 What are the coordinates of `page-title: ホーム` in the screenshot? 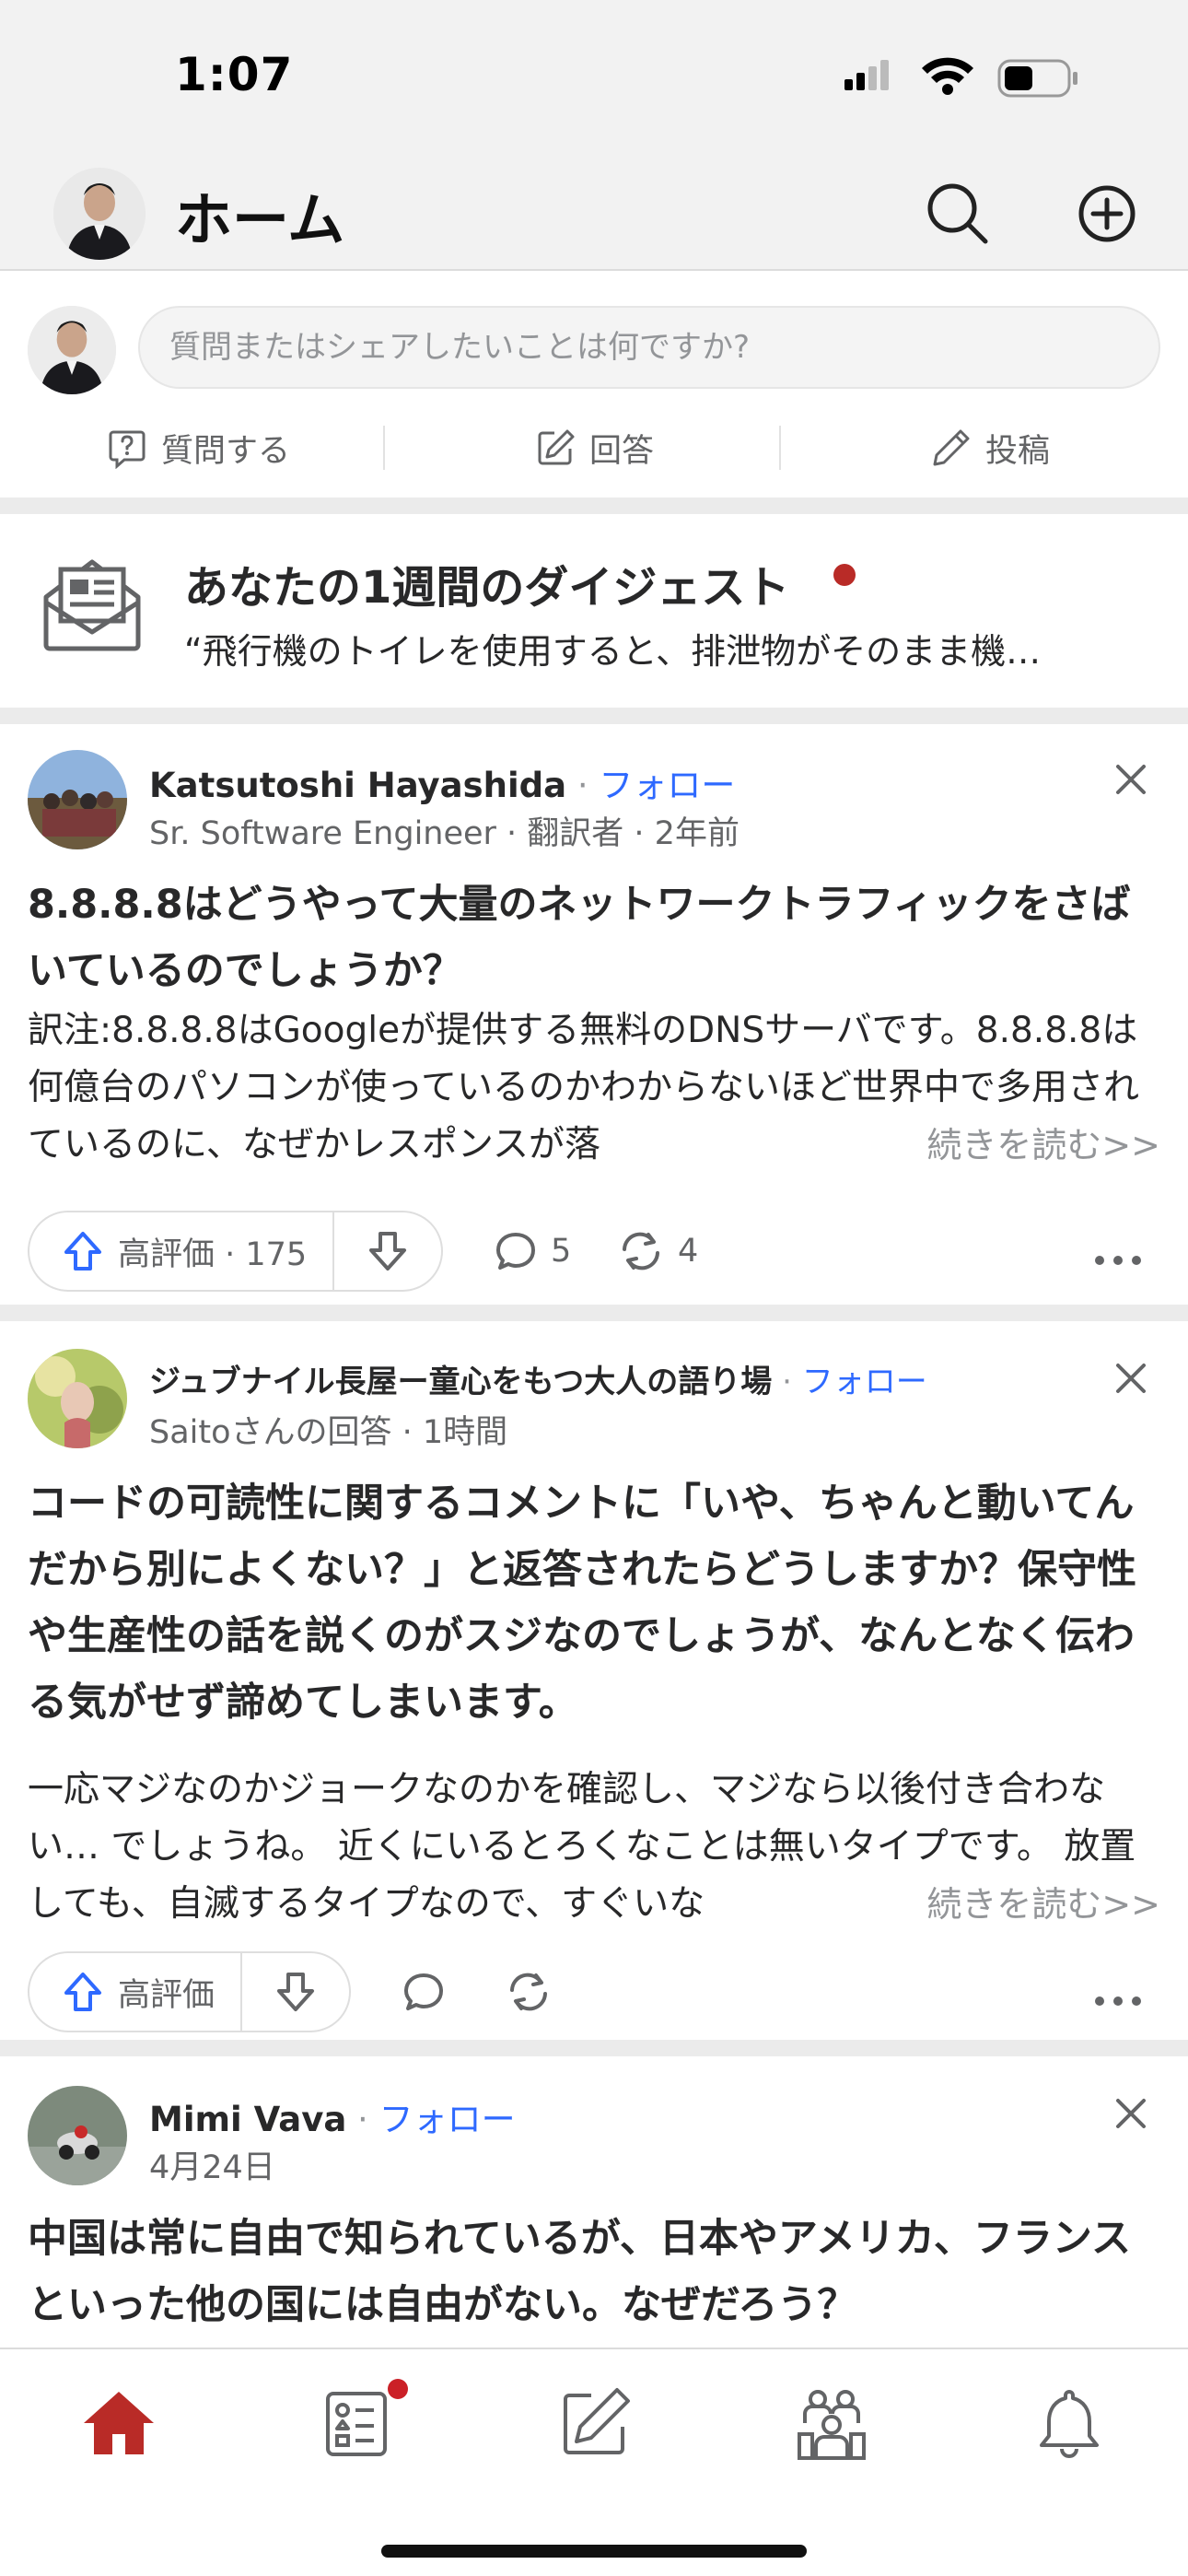 It's located at (260, 219).